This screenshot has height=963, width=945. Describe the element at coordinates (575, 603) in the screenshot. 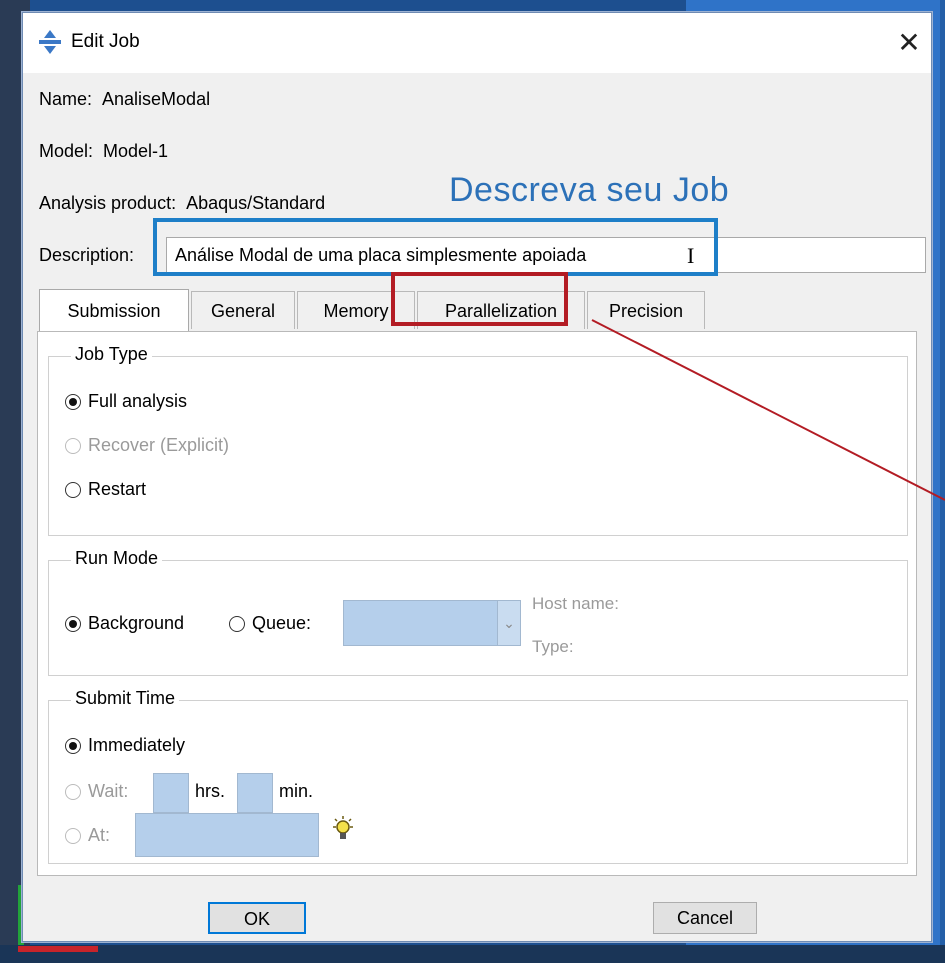

I see `host-name-label: Host name:` at that location.